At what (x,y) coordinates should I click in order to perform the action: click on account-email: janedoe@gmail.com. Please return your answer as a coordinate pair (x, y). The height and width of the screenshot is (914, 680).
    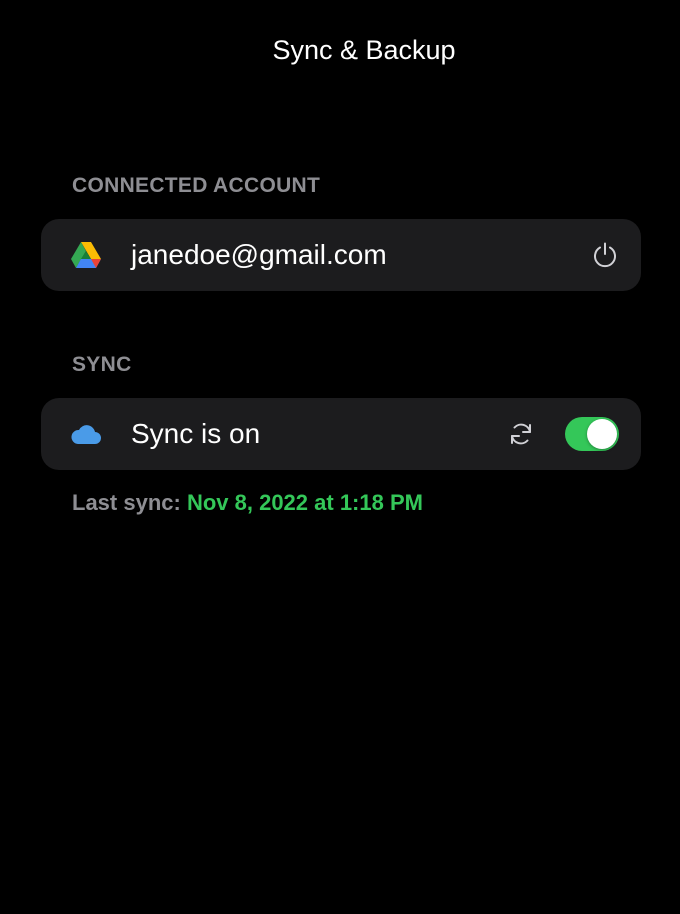
    Looking at the image, I should click on (259, 254).